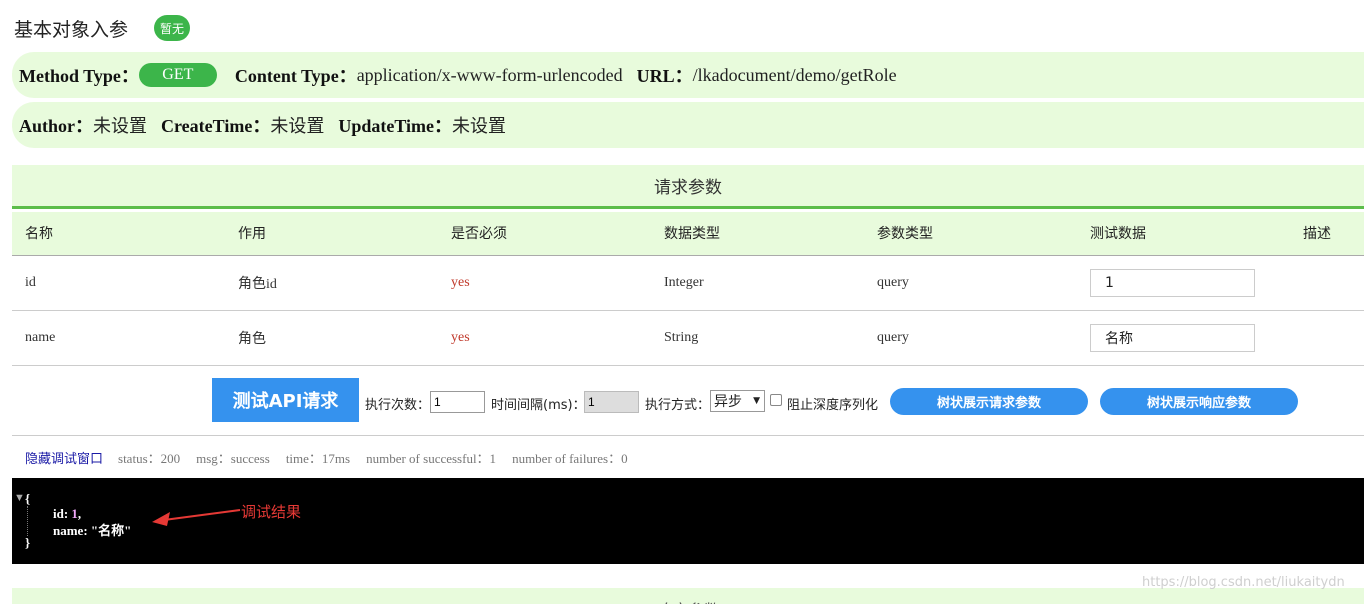 This screenshot has width=1364, height=604. I want to click on test-api-button: 测试API请求, so click(285, 400).